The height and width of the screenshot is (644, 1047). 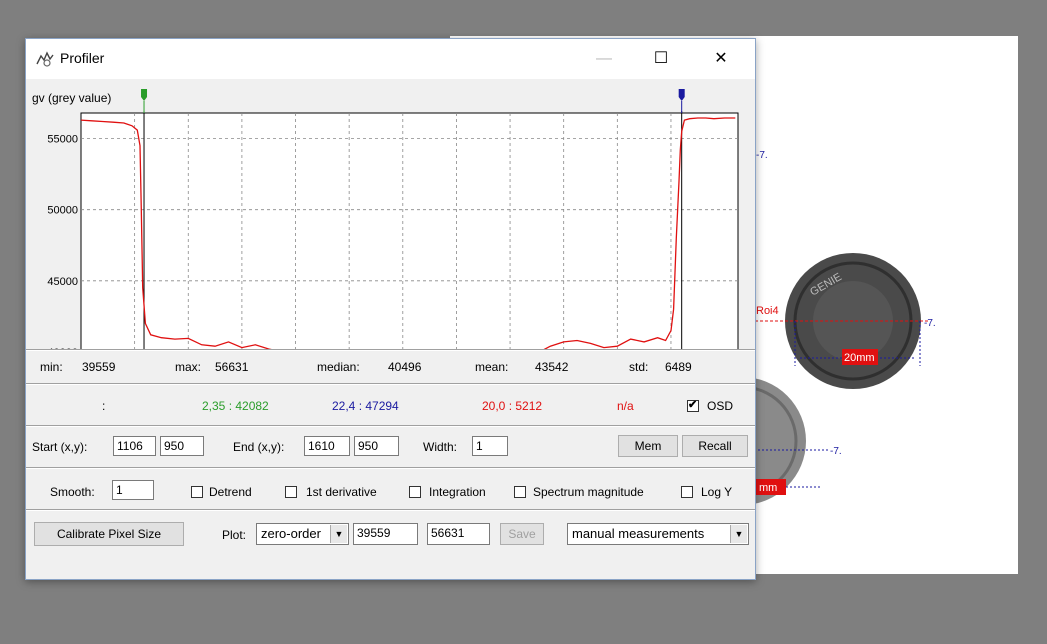 I want to click on min-value: 39559, so click(x=99, y=367).